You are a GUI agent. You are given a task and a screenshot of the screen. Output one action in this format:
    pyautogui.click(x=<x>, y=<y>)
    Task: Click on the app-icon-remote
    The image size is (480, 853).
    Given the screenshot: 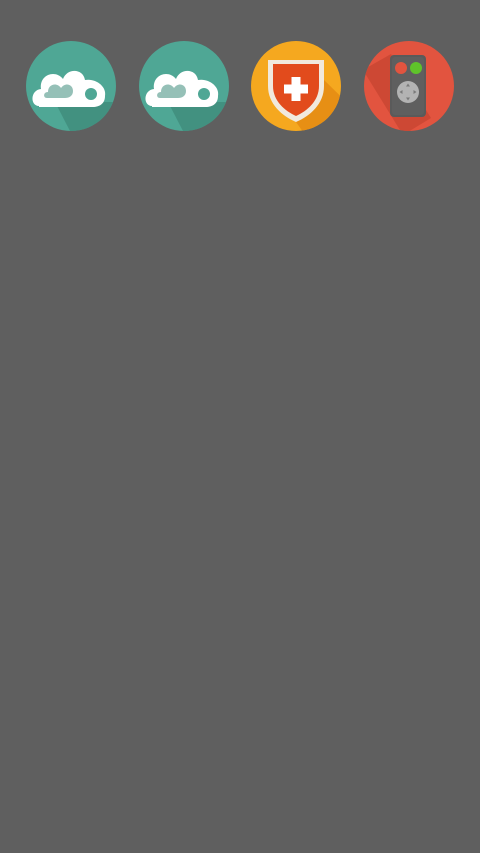 What is the action you would take?
    pyautogui.click(x=409, y=86)
    